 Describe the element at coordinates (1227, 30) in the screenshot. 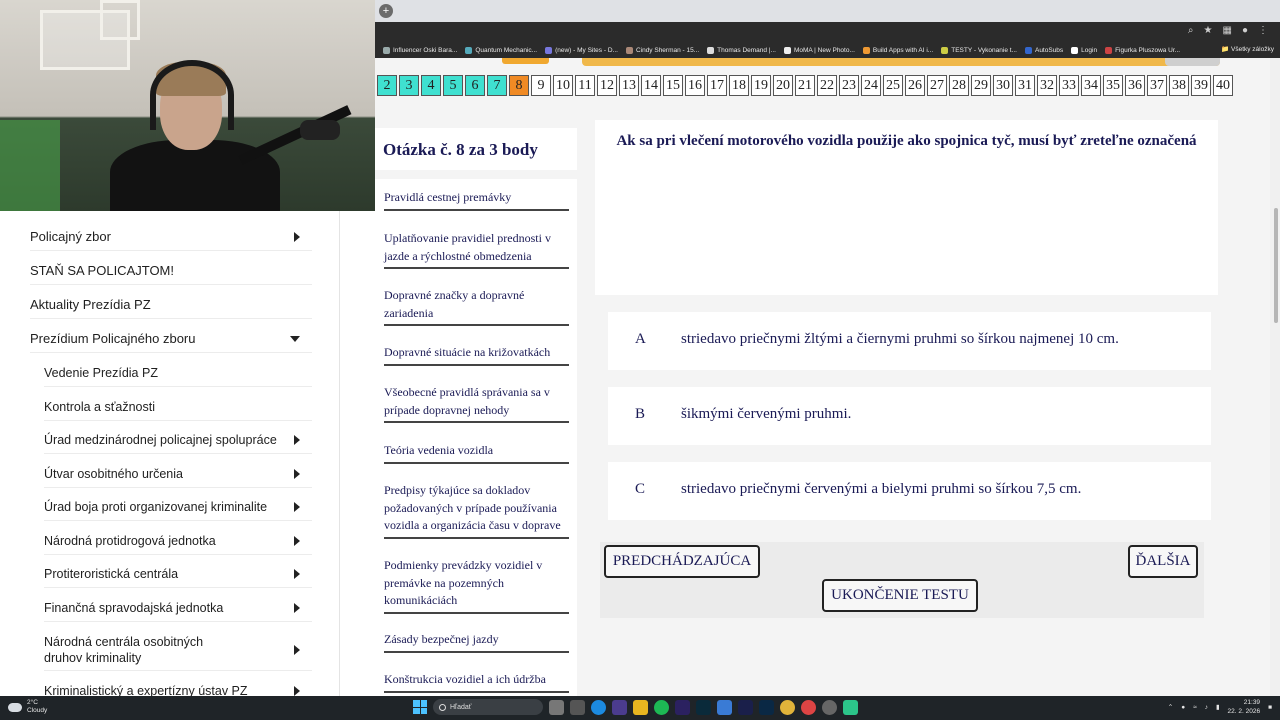

I see `extensions-icon: ▦` at that location.